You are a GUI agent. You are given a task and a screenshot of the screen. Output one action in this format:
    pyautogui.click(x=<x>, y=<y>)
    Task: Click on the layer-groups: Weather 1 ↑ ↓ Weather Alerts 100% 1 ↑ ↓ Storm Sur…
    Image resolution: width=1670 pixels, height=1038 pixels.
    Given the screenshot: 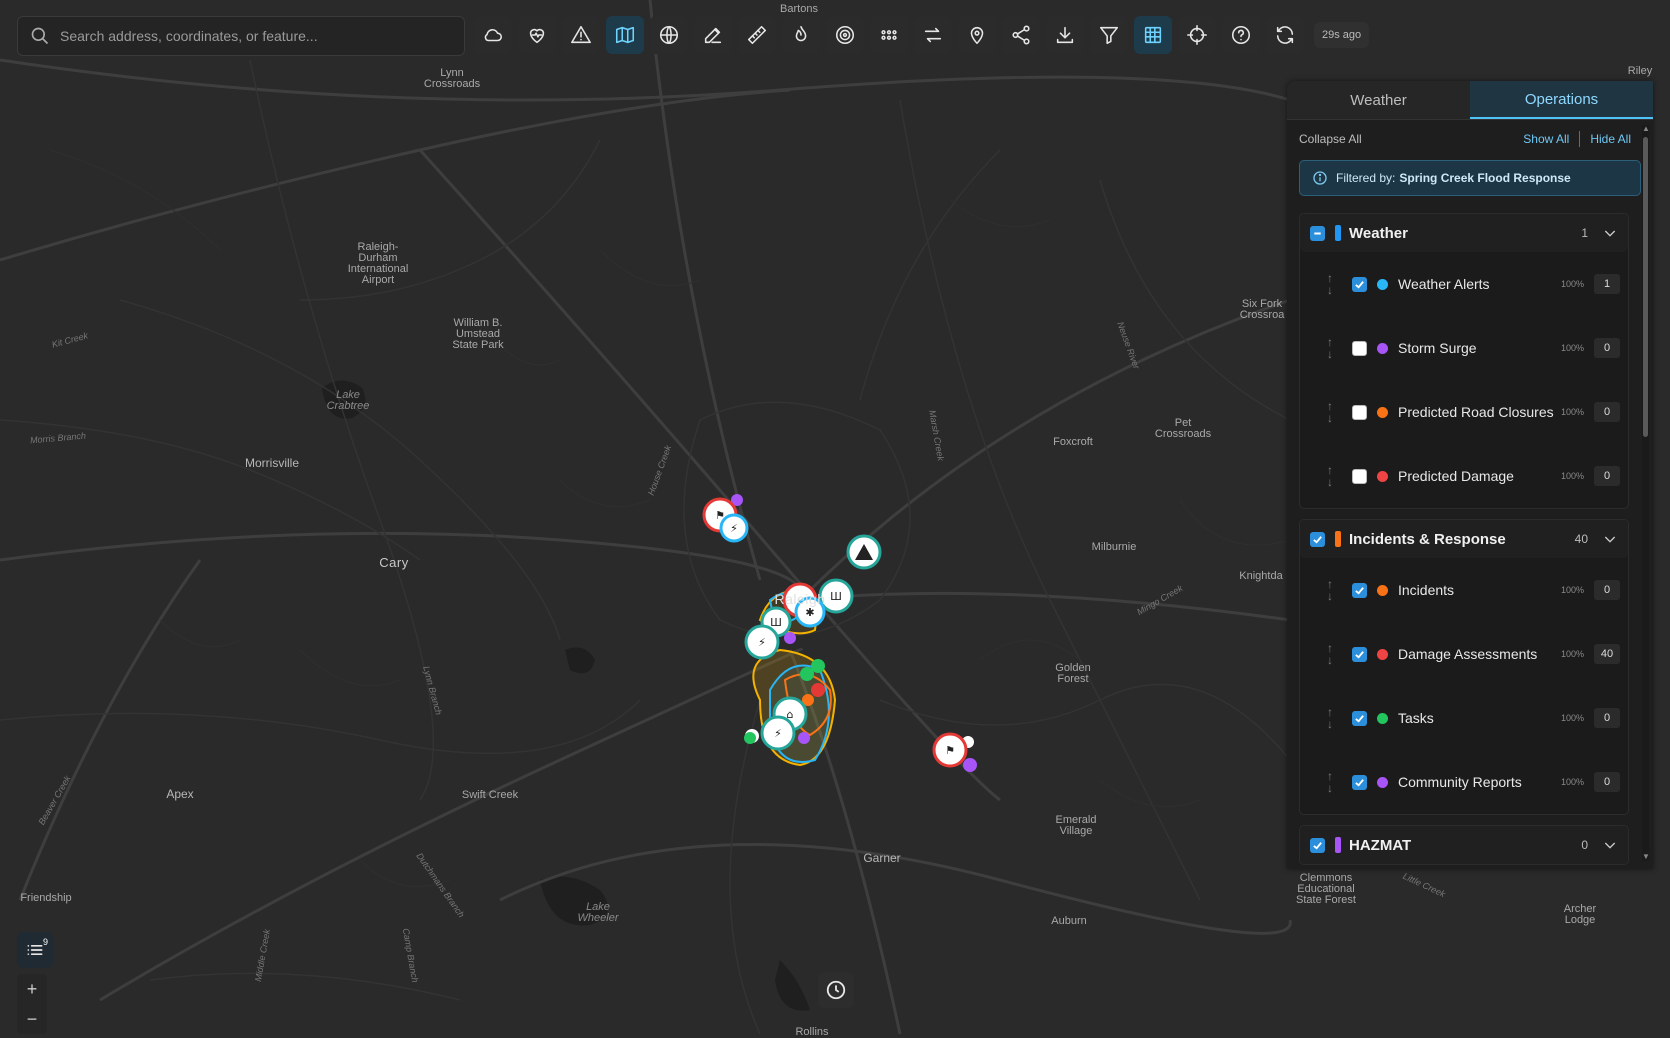 What is the action you would take?
    pyautogui.click(x=1464, y=541)
    